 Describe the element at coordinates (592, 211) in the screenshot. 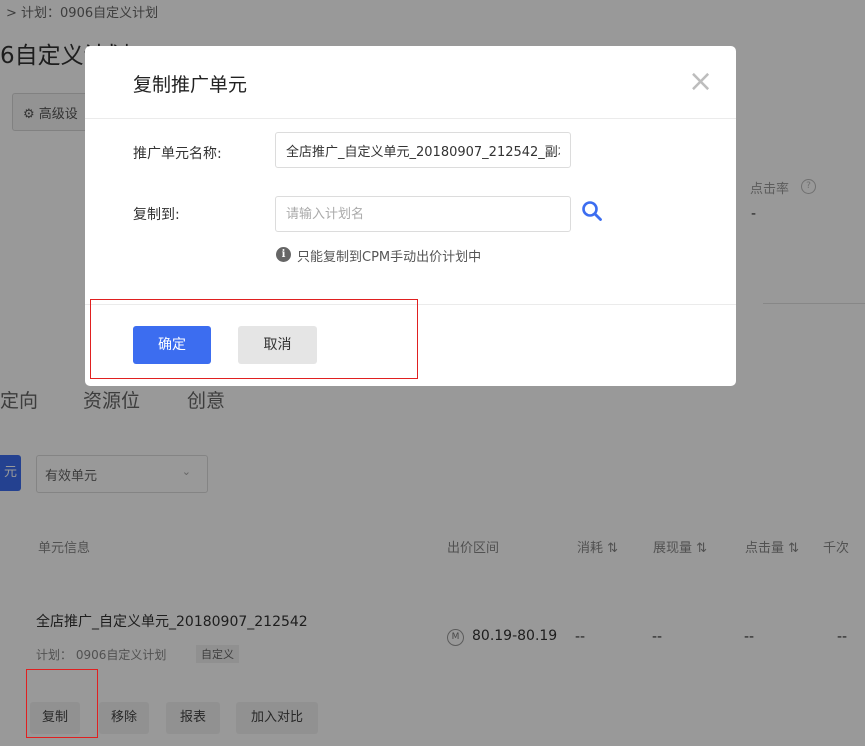

I see `search-icon` at that location.